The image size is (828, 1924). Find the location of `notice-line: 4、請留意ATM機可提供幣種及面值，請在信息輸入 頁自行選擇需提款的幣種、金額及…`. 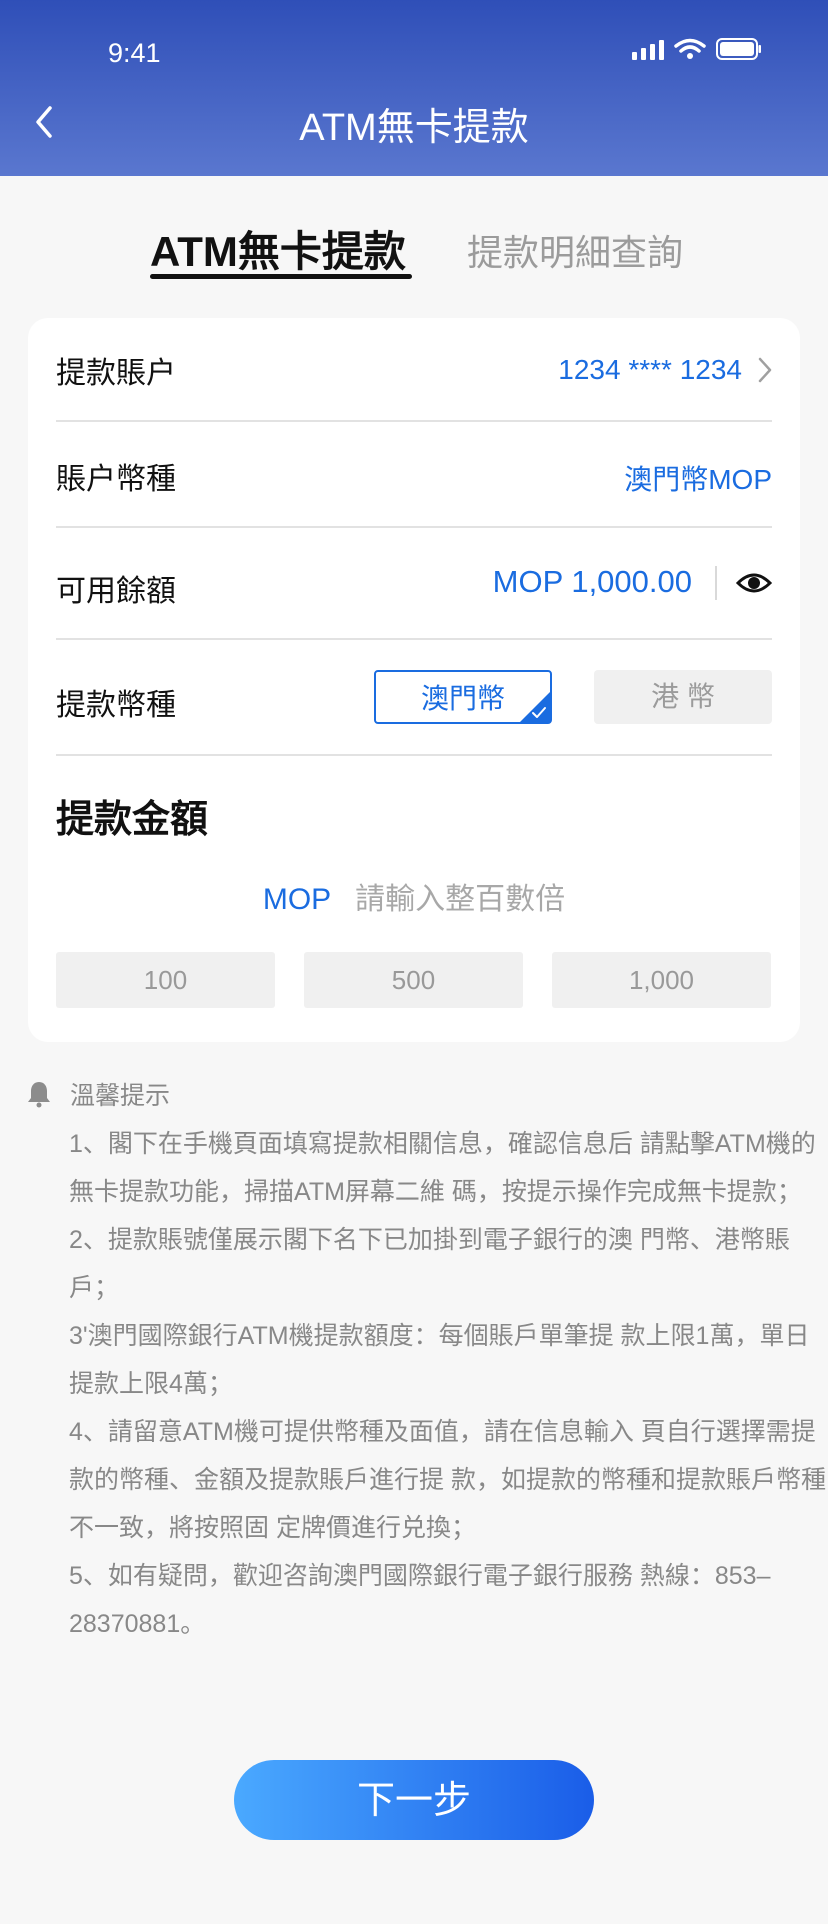

notice-line: 4、請留意ATM機可提供幣種及面值，請在信息輸入 頁自行選擇需提款的幣種、金額及… is located at coordinates (447, 1480).